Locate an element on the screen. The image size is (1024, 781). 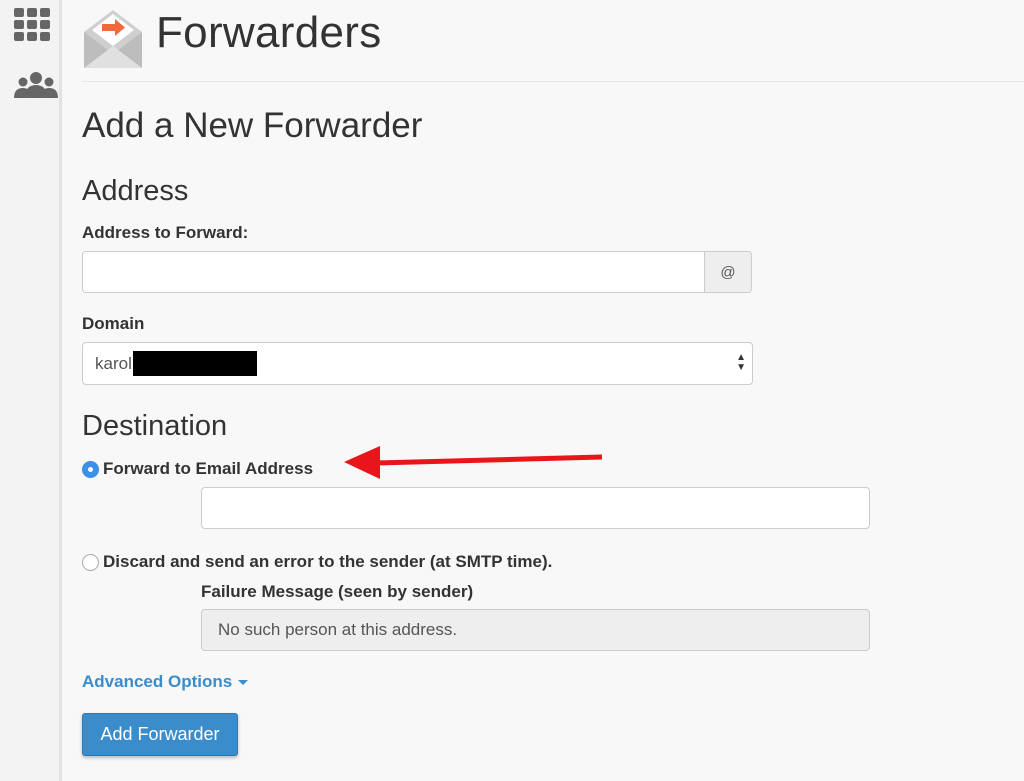
address-to-forward-label: Address to Forward: is located at coordinates (165, 232).